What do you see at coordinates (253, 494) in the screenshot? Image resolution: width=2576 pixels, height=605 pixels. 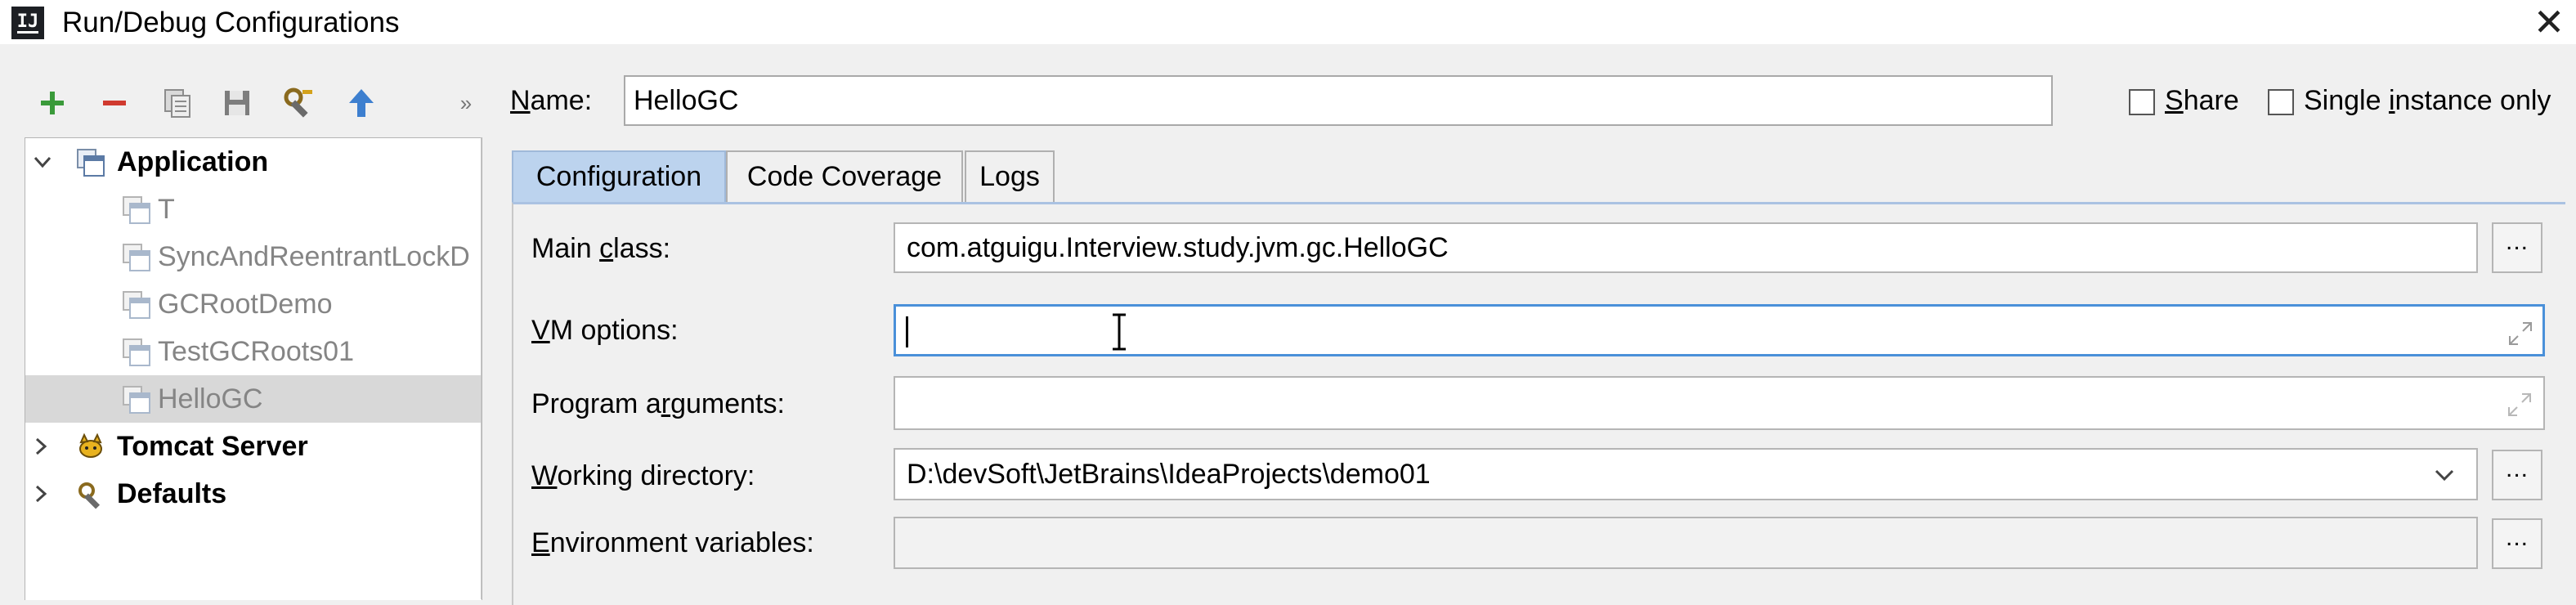 I see `tree-item-defaults: Defaults` at bounding box center [253, 494].